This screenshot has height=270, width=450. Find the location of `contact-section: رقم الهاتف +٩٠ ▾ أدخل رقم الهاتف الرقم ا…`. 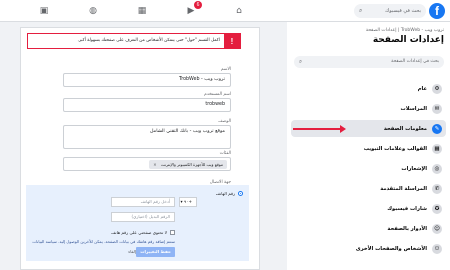

contact-section: رقم الهاتف +٩٠ ▾ أدخل رقم الهاتف الرقم ا… is located at coordinates (137, 223).